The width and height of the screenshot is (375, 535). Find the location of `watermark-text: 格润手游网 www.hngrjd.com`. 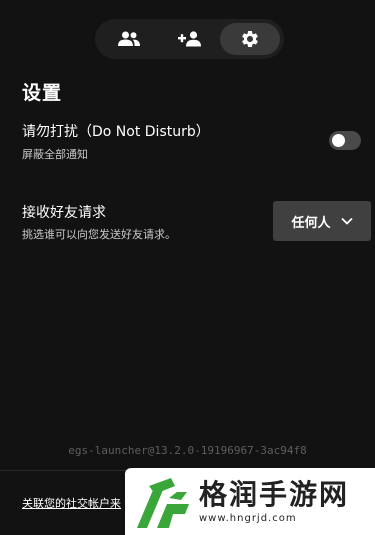

watermark-text: 格润手游网 www.hngrjd.com is located at coordinates (274, 501).